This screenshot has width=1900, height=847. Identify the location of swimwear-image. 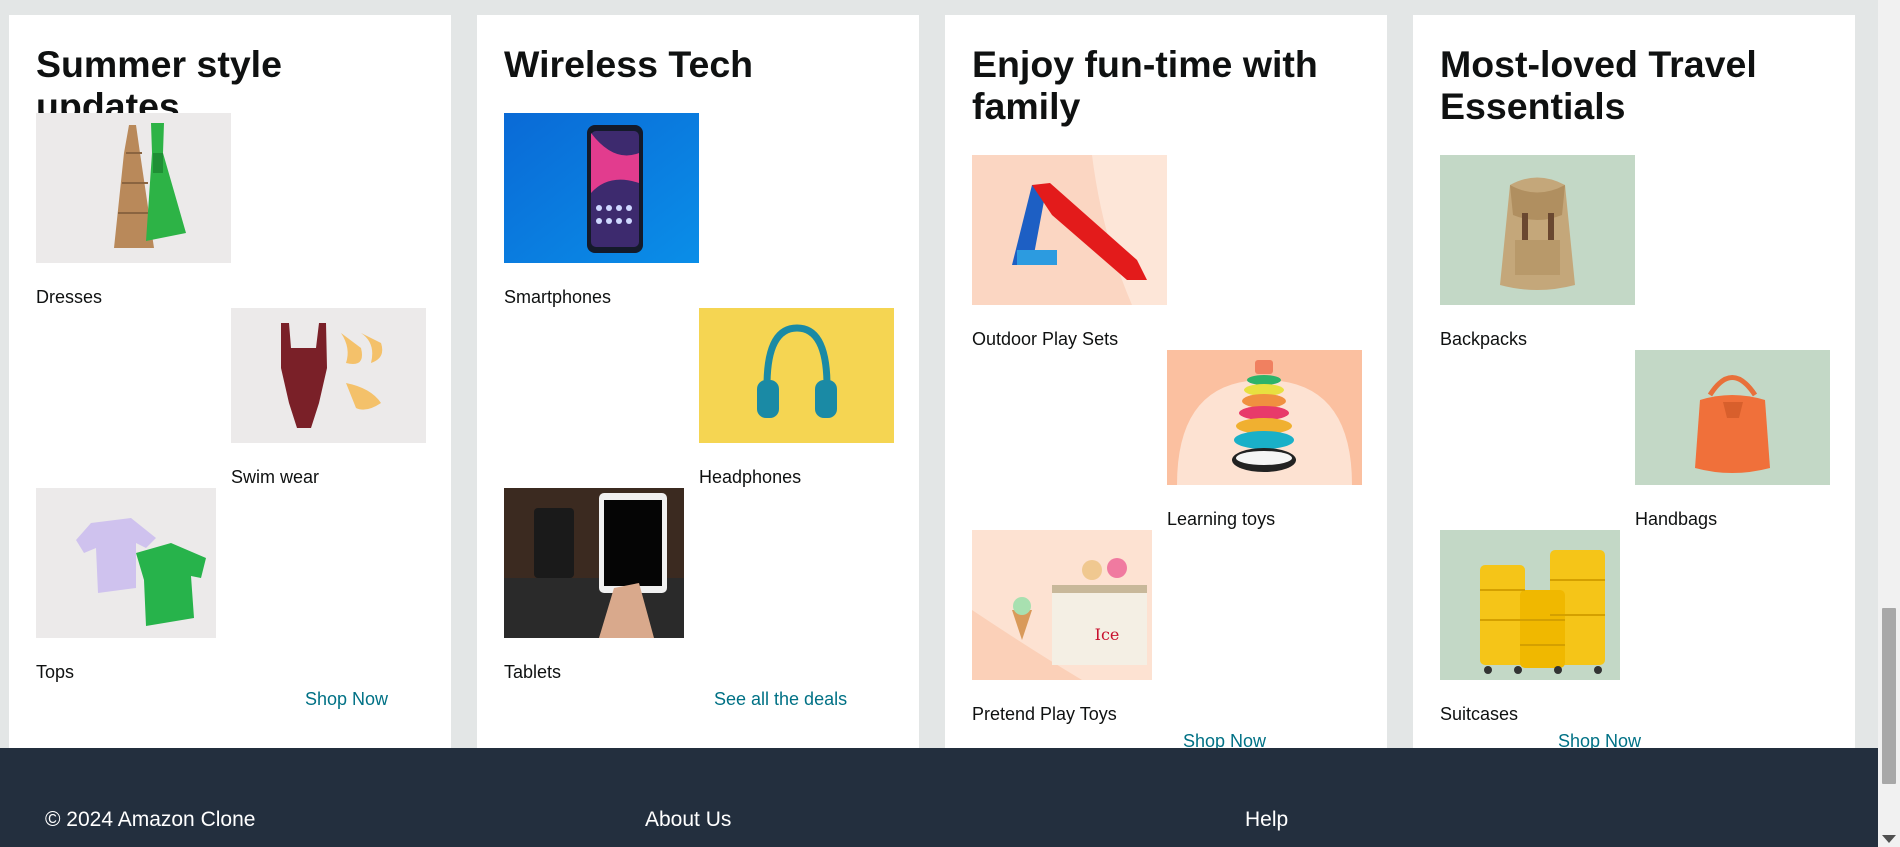
(328, 375).